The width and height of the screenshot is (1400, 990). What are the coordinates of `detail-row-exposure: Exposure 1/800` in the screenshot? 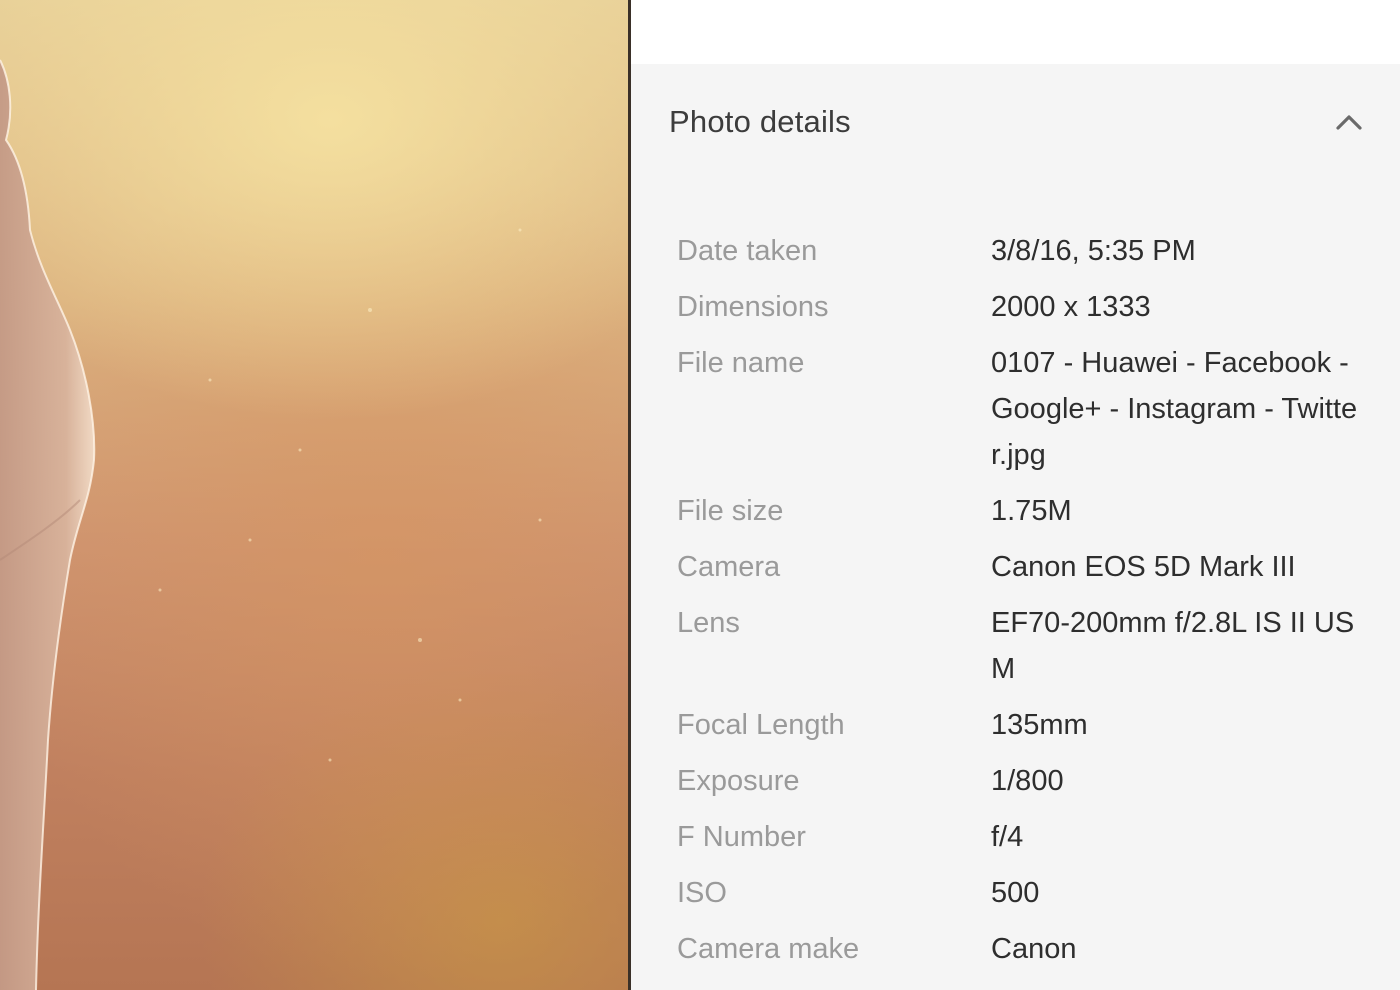 It's located at (1027, 781).